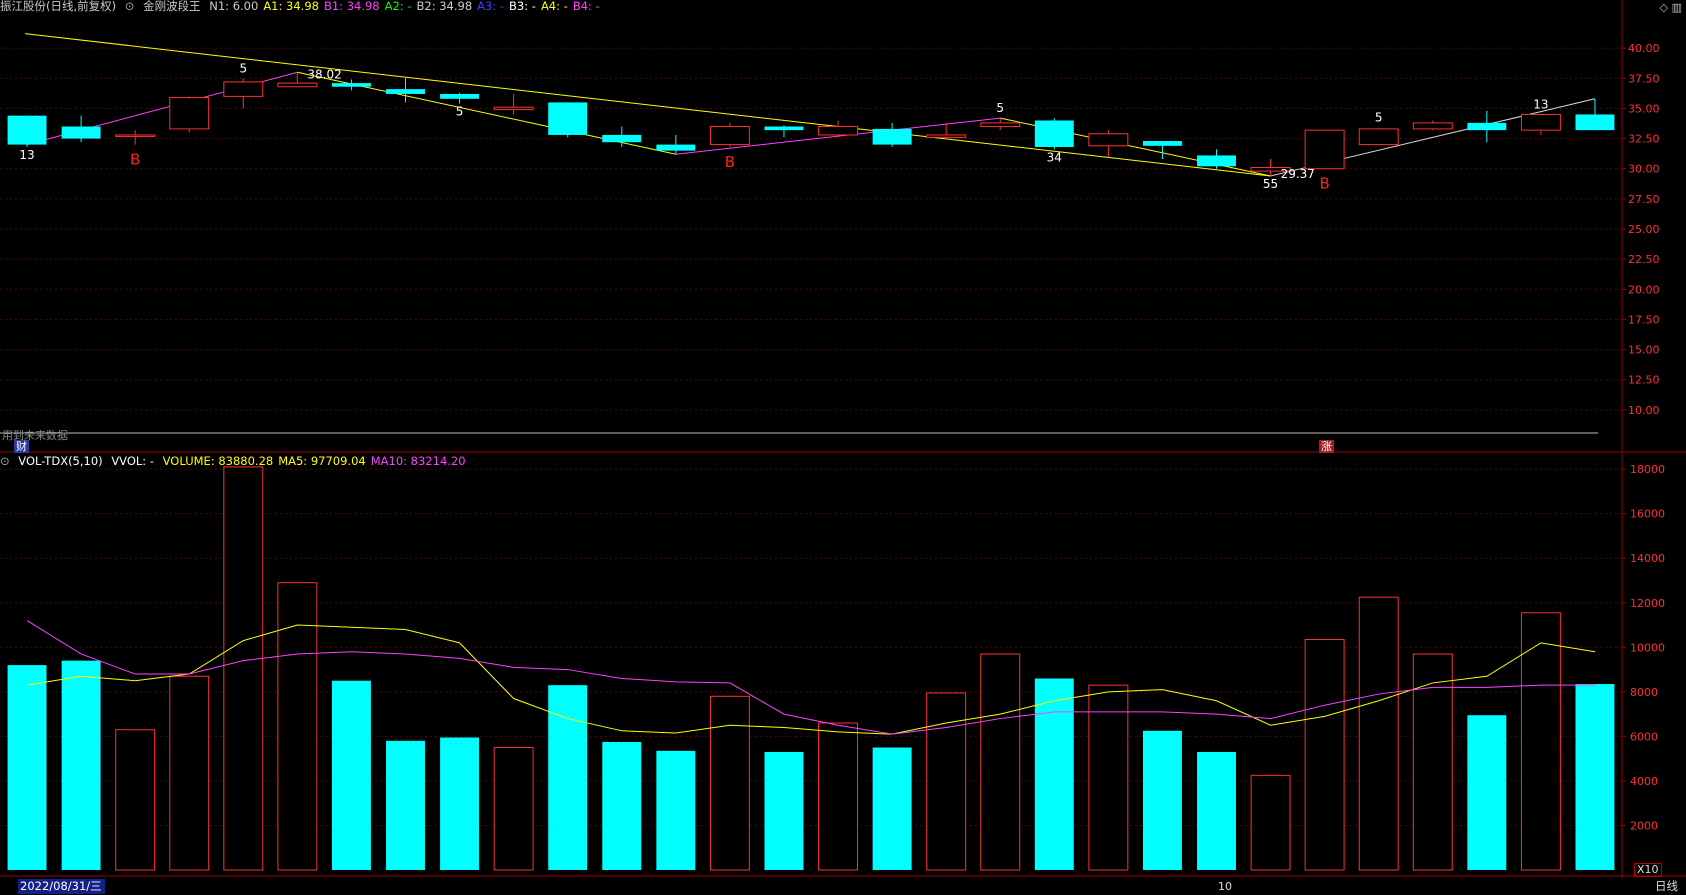  I want to click on volume-tick-label: 12000, so click(1647, 603).